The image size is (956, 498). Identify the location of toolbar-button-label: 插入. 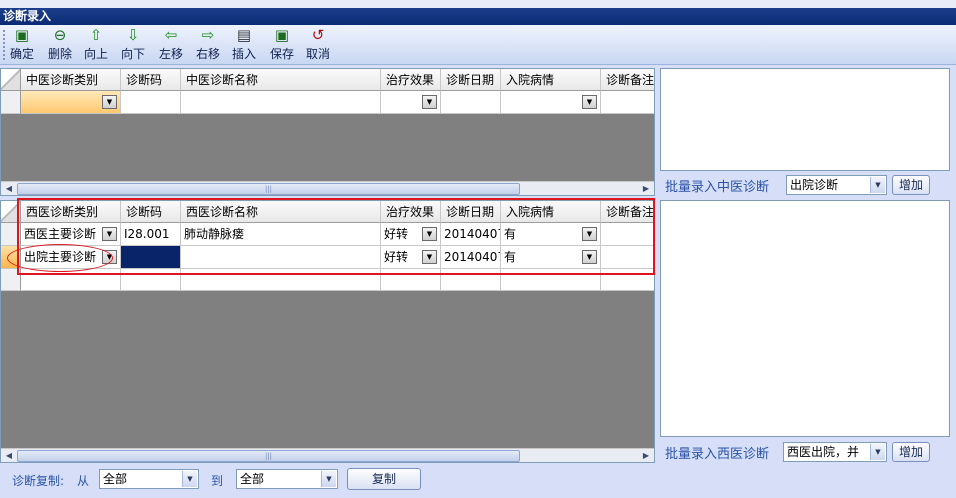
(244, 54).